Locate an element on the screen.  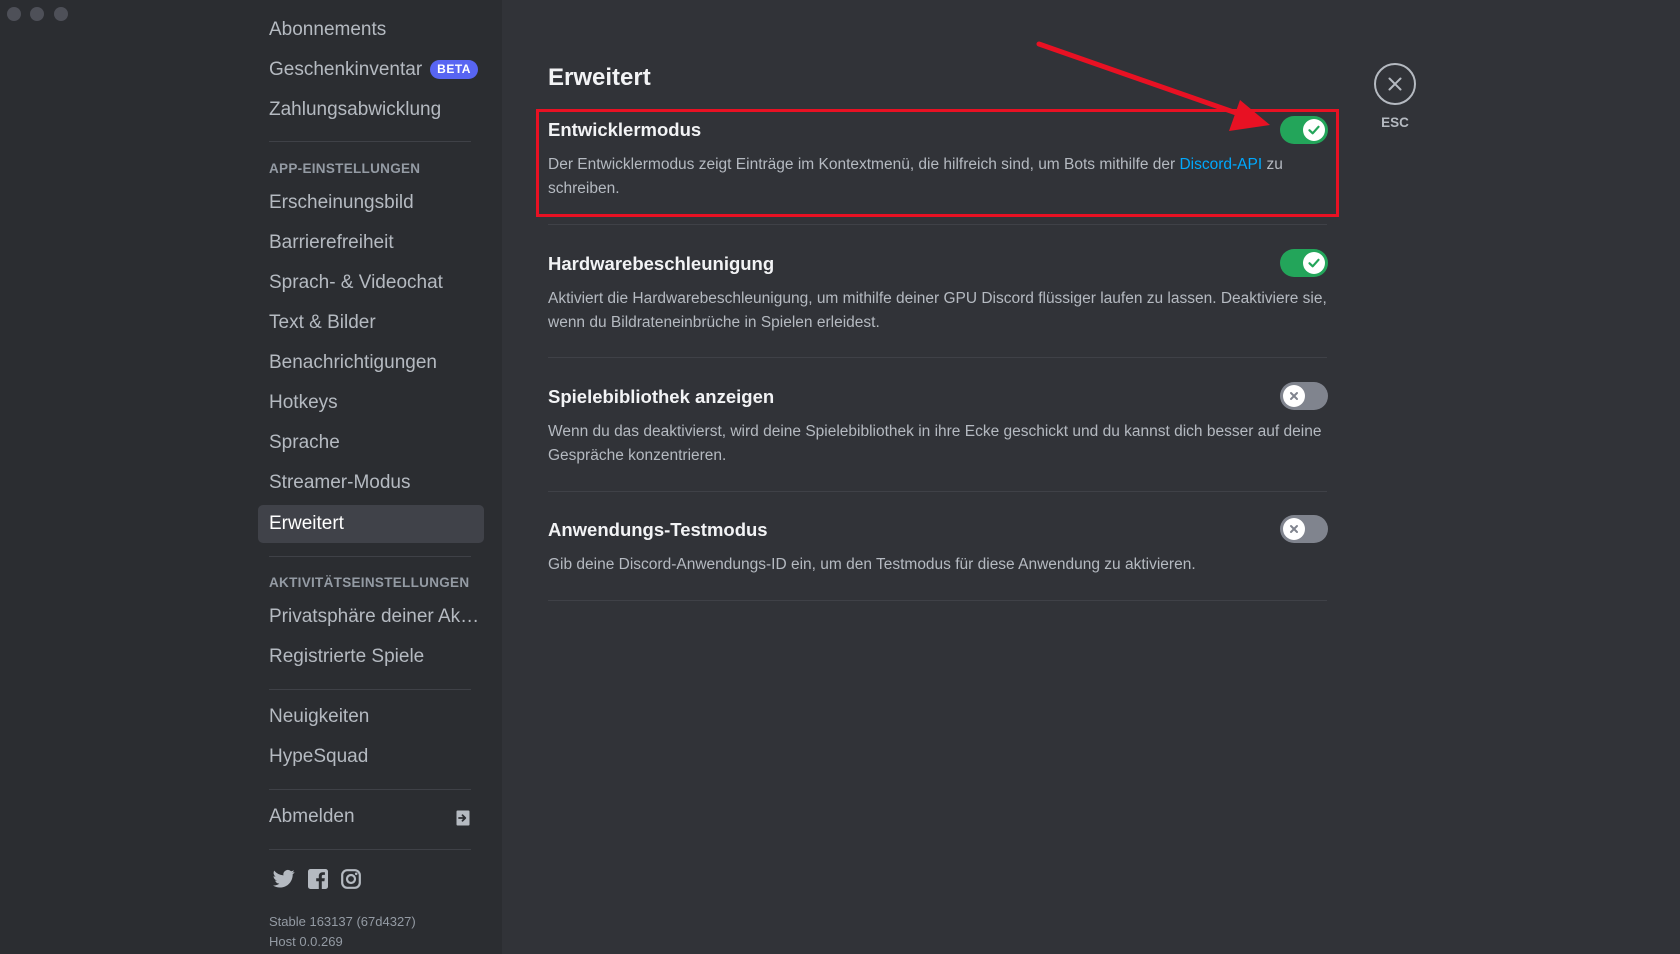
logout-icon is located at coordinates (463, 818).